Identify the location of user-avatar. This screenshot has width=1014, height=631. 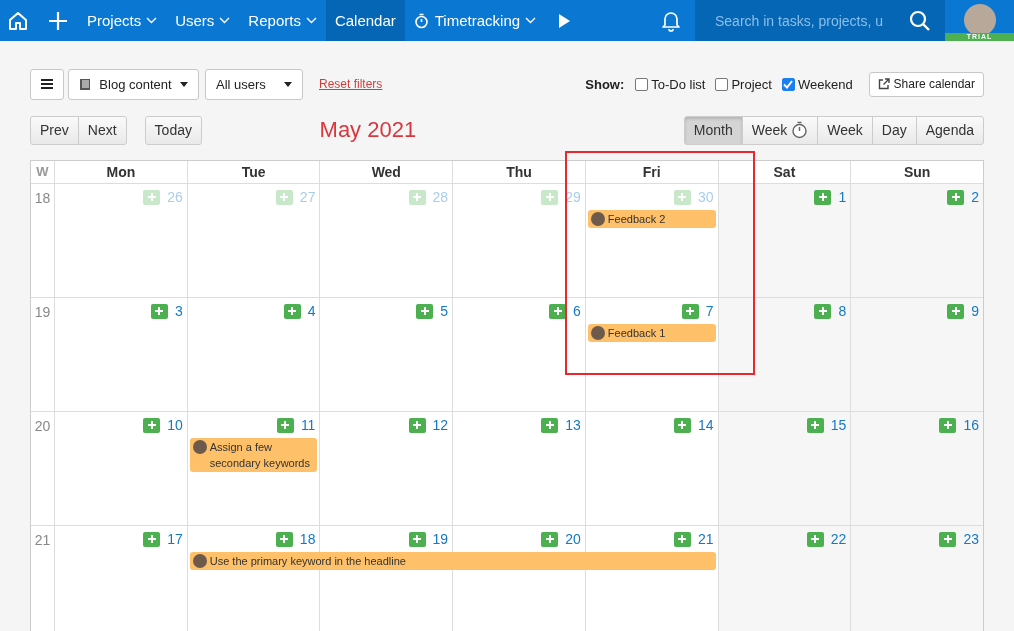
(979, 20).